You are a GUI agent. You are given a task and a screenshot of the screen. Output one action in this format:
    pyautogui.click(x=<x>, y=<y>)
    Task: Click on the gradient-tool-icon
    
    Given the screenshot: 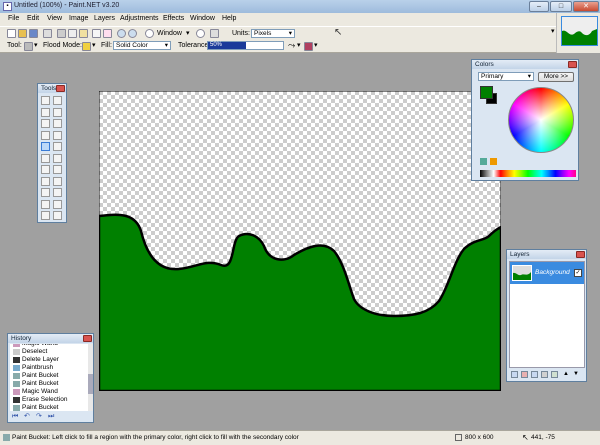 What is the action you would take?
    pyautogui.click(x=57, y=146)
    